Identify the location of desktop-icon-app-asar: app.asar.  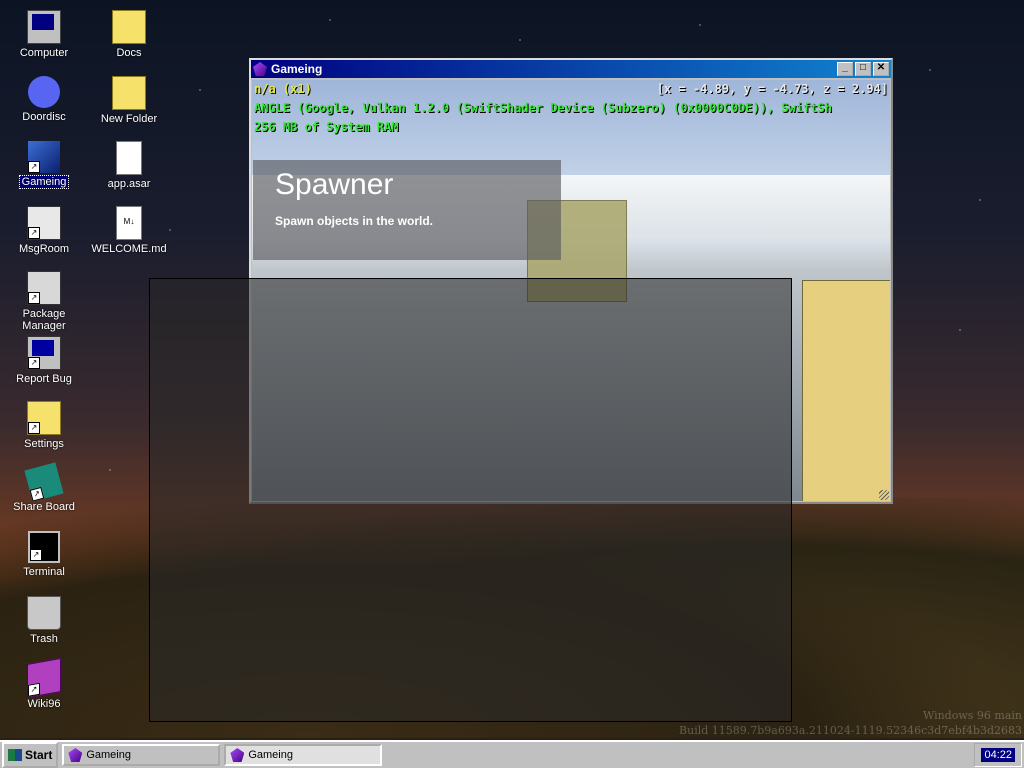
(129, 165).